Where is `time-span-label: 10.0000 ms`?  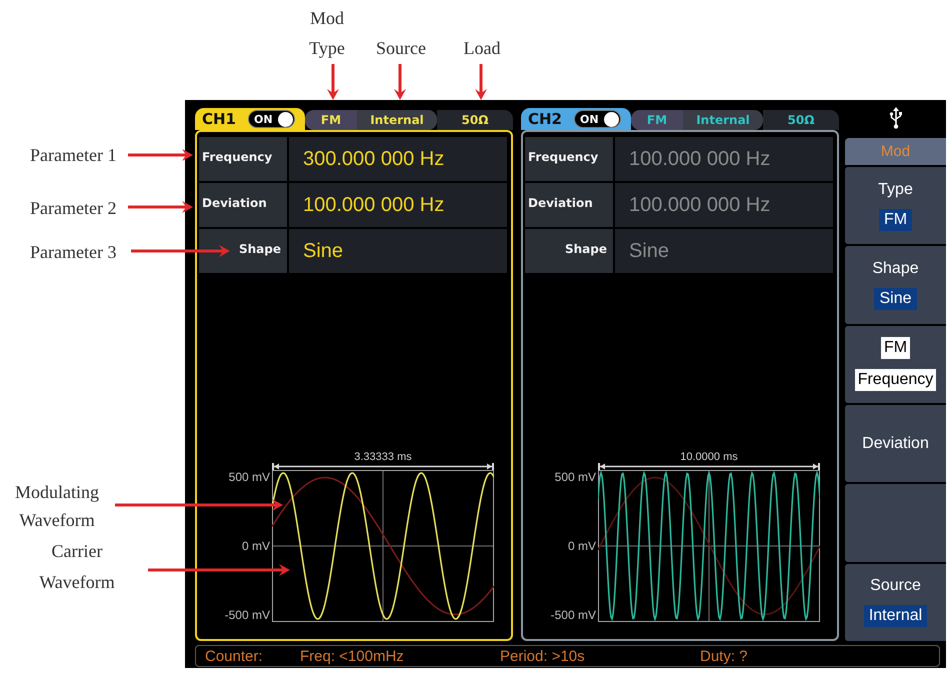
time-span-label: 10.0000 ms is located at coordinates (709, 457).